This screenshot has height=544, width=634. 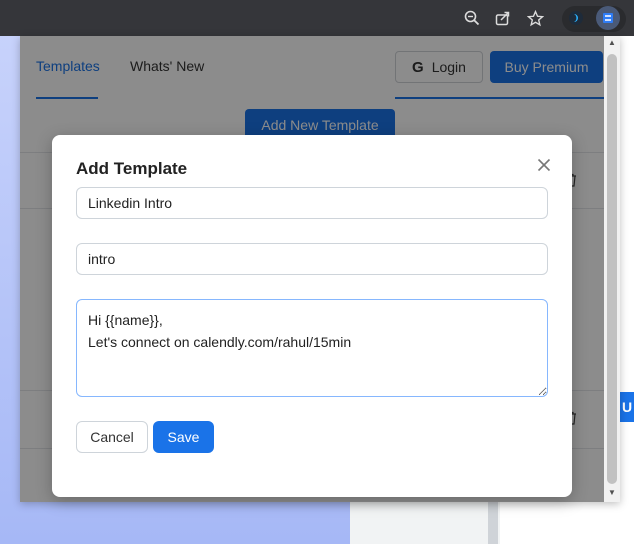 I want to click on browser-toolbar, so click(x=317, y=18).